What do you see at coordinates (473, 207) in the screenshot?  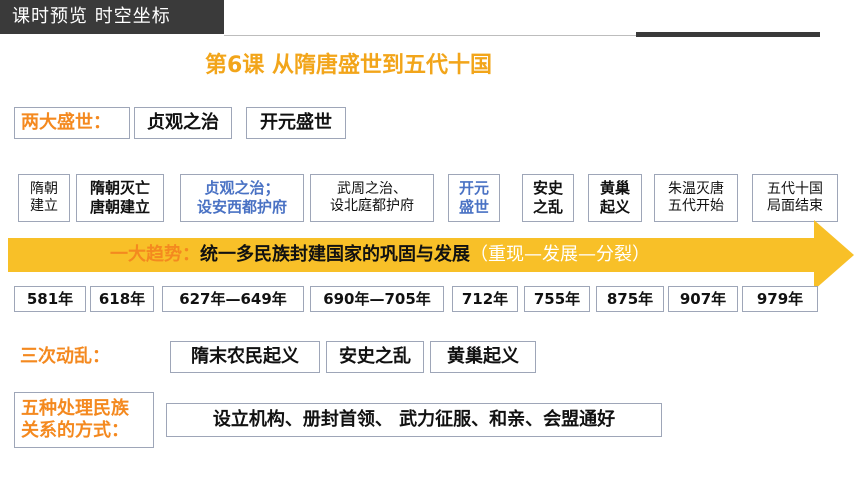 I see `timeline-event-line2: 盛世` at bounding box center [473, 207].